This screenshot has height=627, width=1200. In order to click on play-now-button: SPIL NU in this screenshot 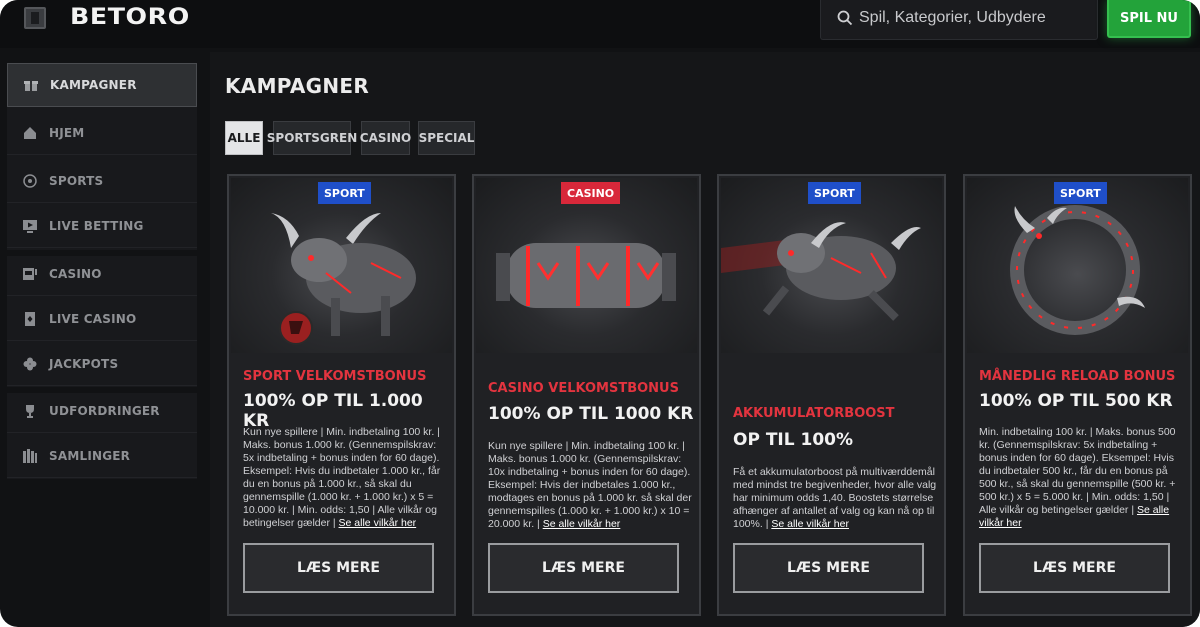, I will do `click(1149, 19)`.